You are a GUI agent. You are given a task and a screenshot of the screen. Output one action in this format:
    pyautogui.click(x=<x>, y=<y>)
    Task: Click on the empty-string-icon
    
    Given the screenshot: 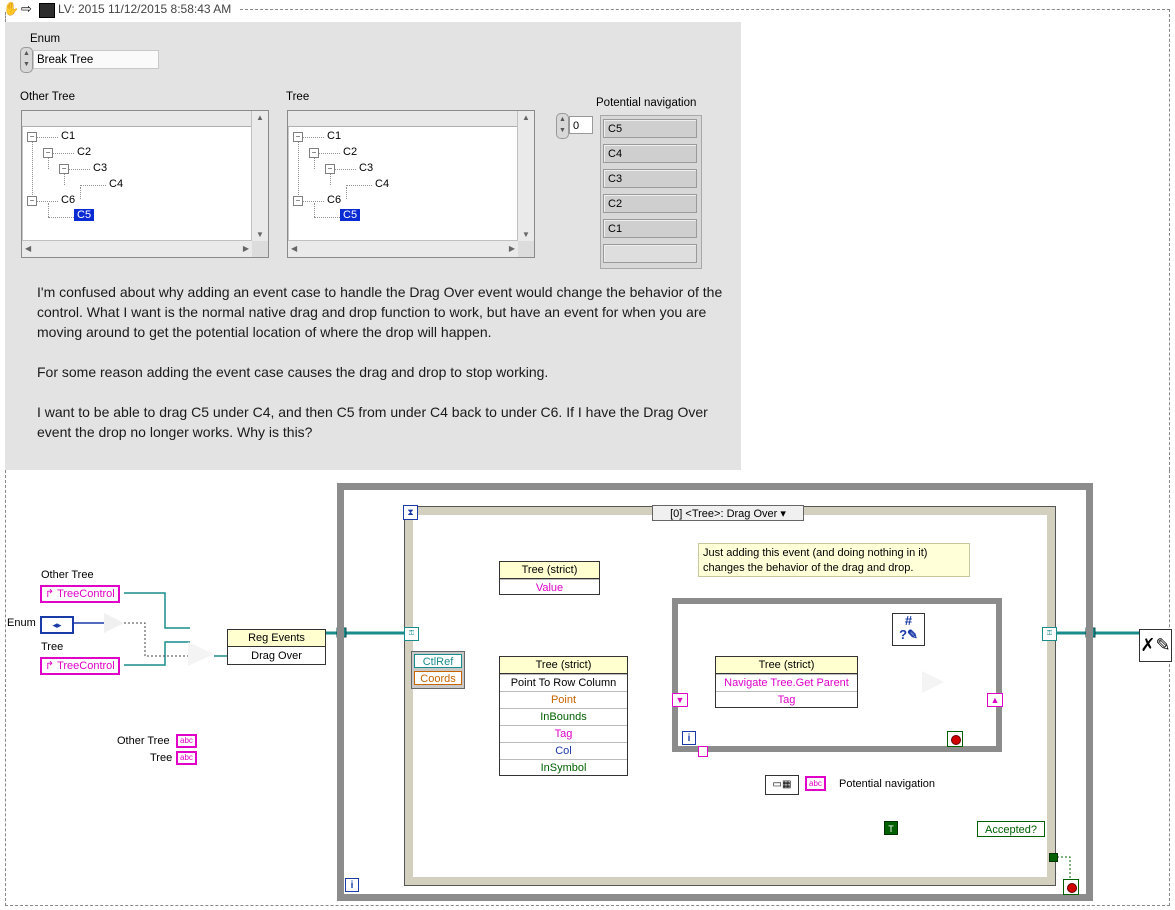 What is the action you would take?
    pyautogui.click(x=933, y=682)
    